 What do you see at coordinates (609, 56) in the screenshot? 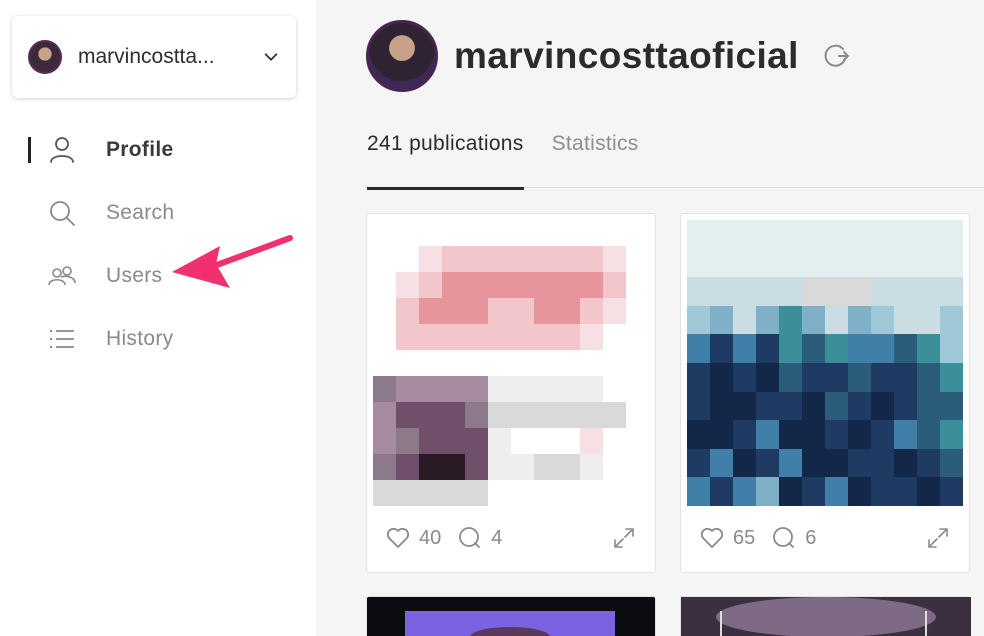
I see `profile-header: marvincosttaoficial` at bounding box center [609, 56].